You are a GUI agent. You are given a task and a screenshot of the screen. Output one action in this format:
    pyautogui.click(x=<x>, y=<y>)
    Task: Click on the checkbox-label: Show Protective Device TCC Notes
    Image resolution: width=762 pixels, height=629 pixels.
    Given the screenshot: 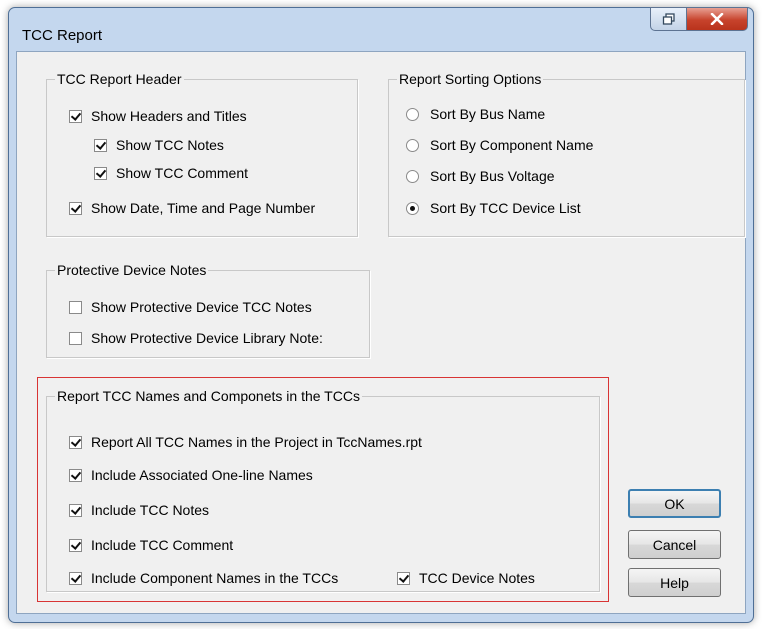 What is the action you would take?
    pyautogui.click(x=201, y=307)
    